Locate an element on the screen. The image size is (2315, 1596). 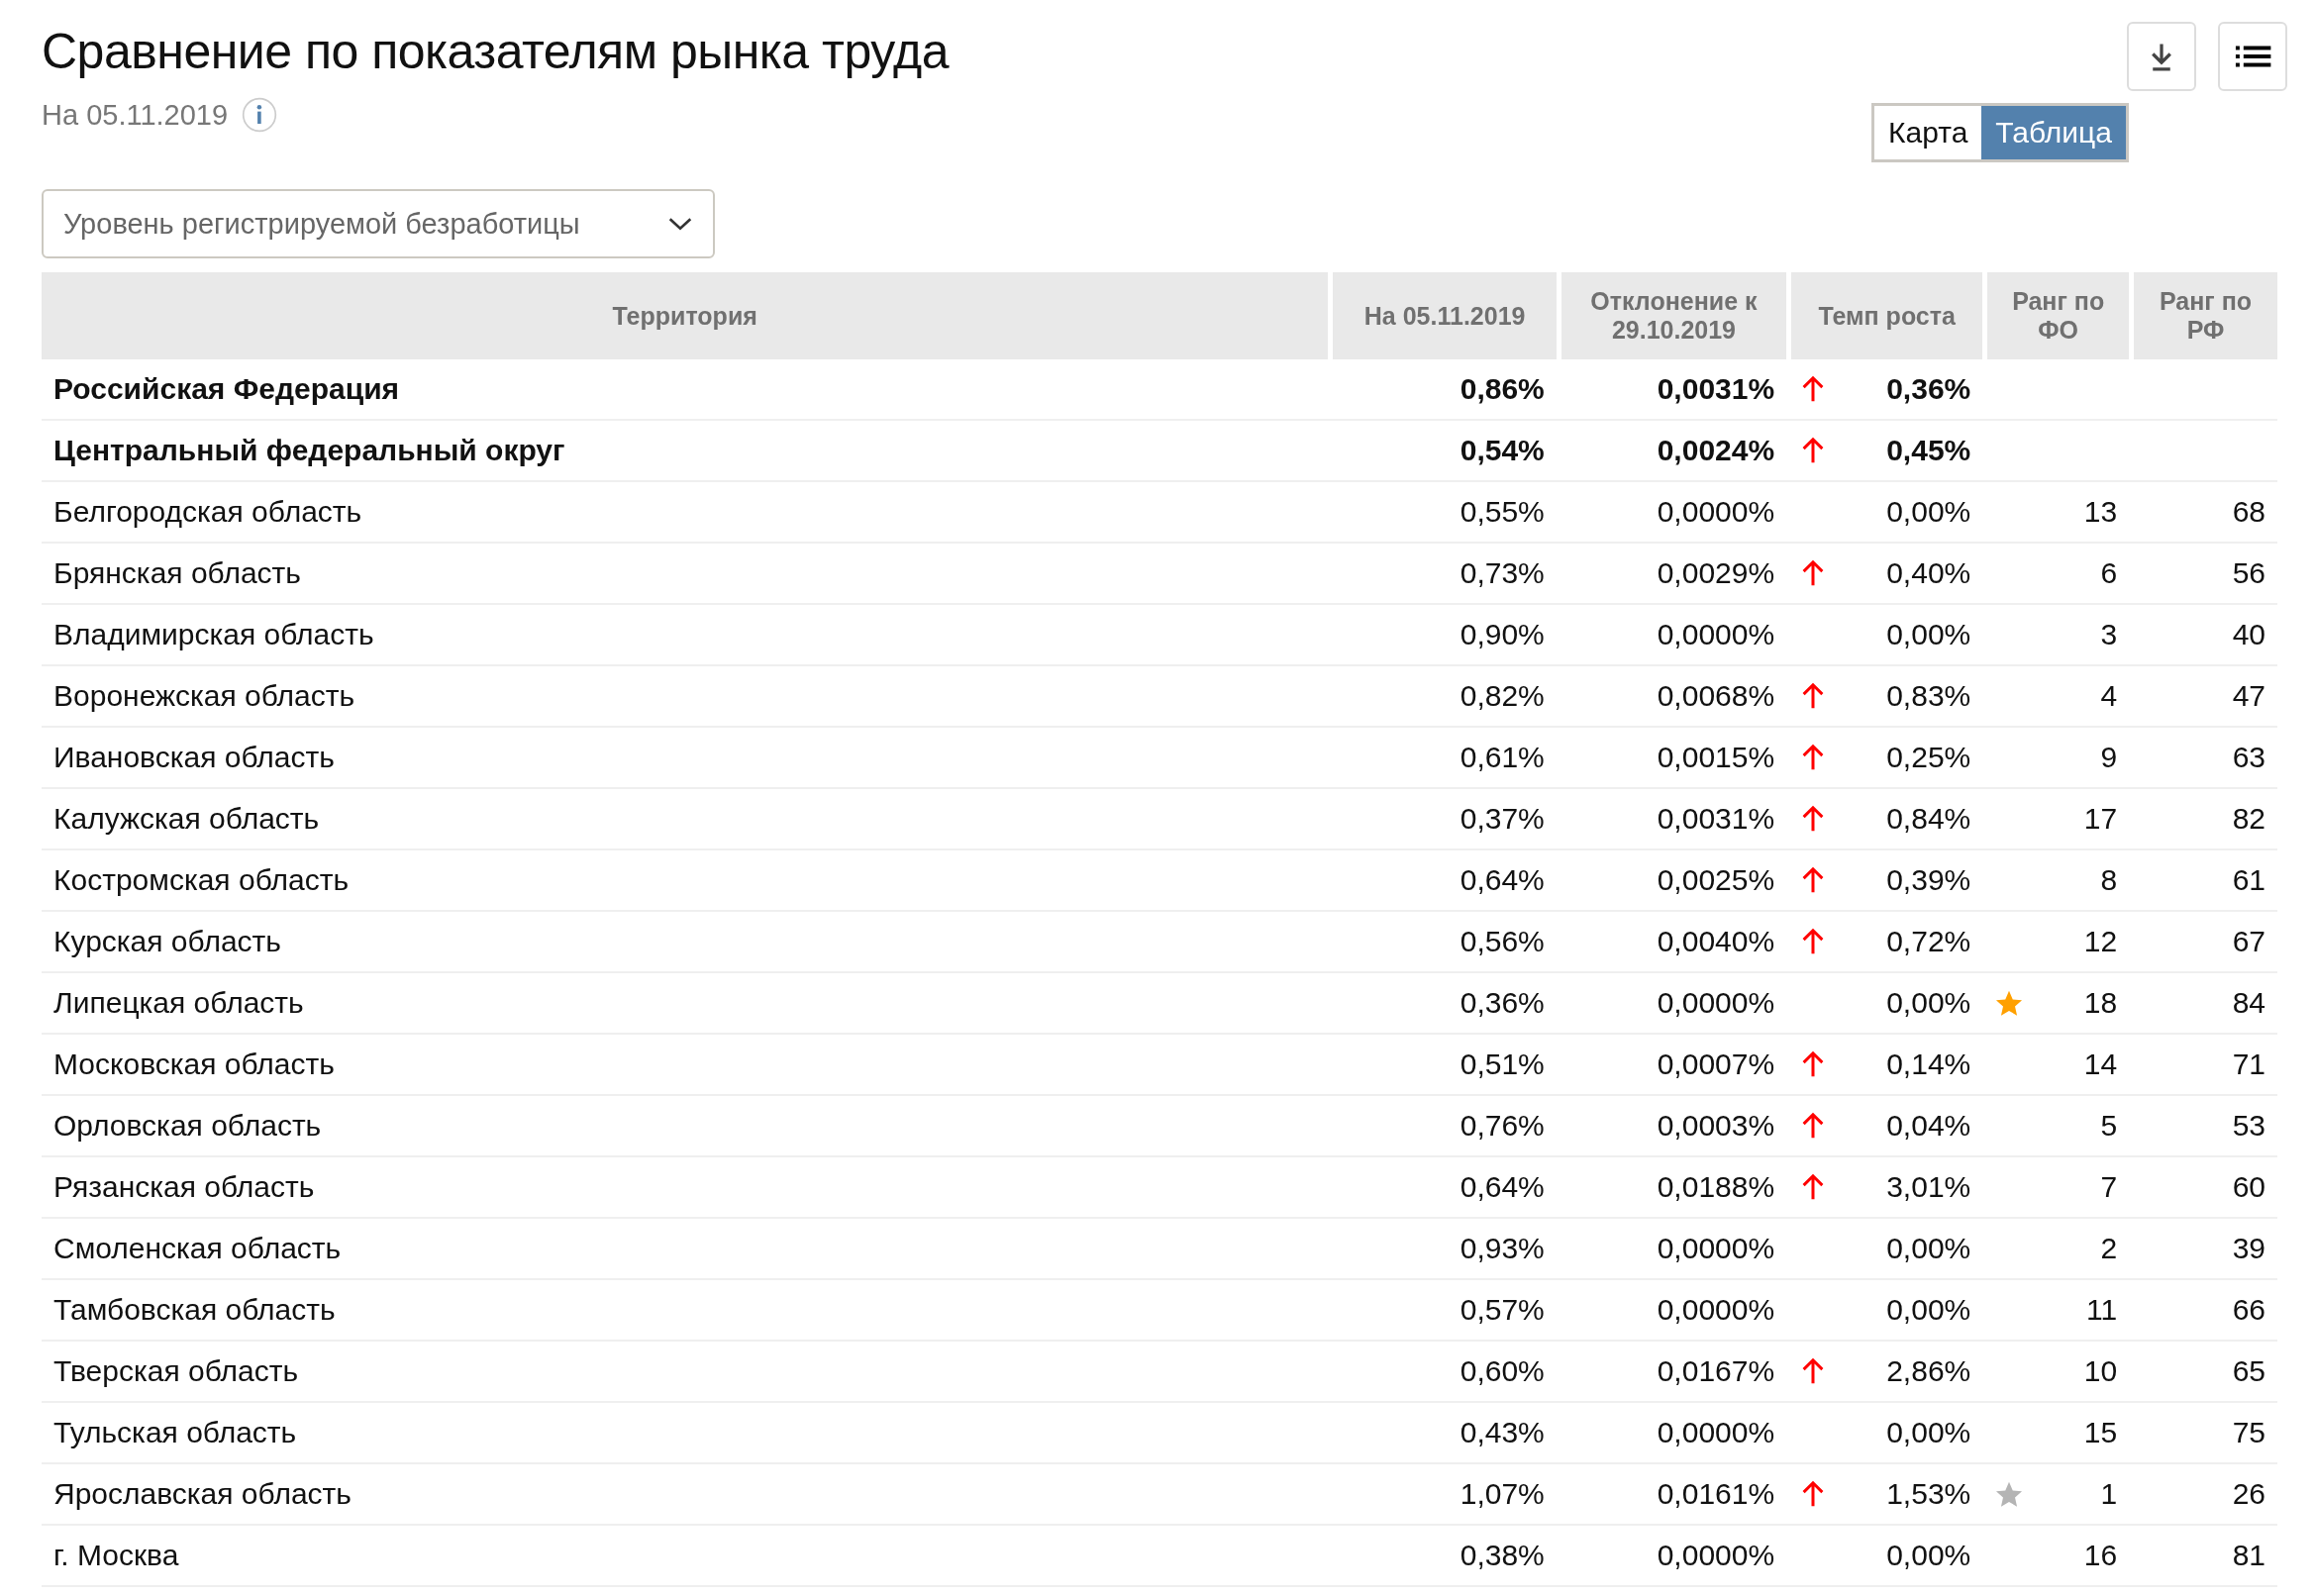
rank-value: 15 is located at coordinates (2100, 1432).